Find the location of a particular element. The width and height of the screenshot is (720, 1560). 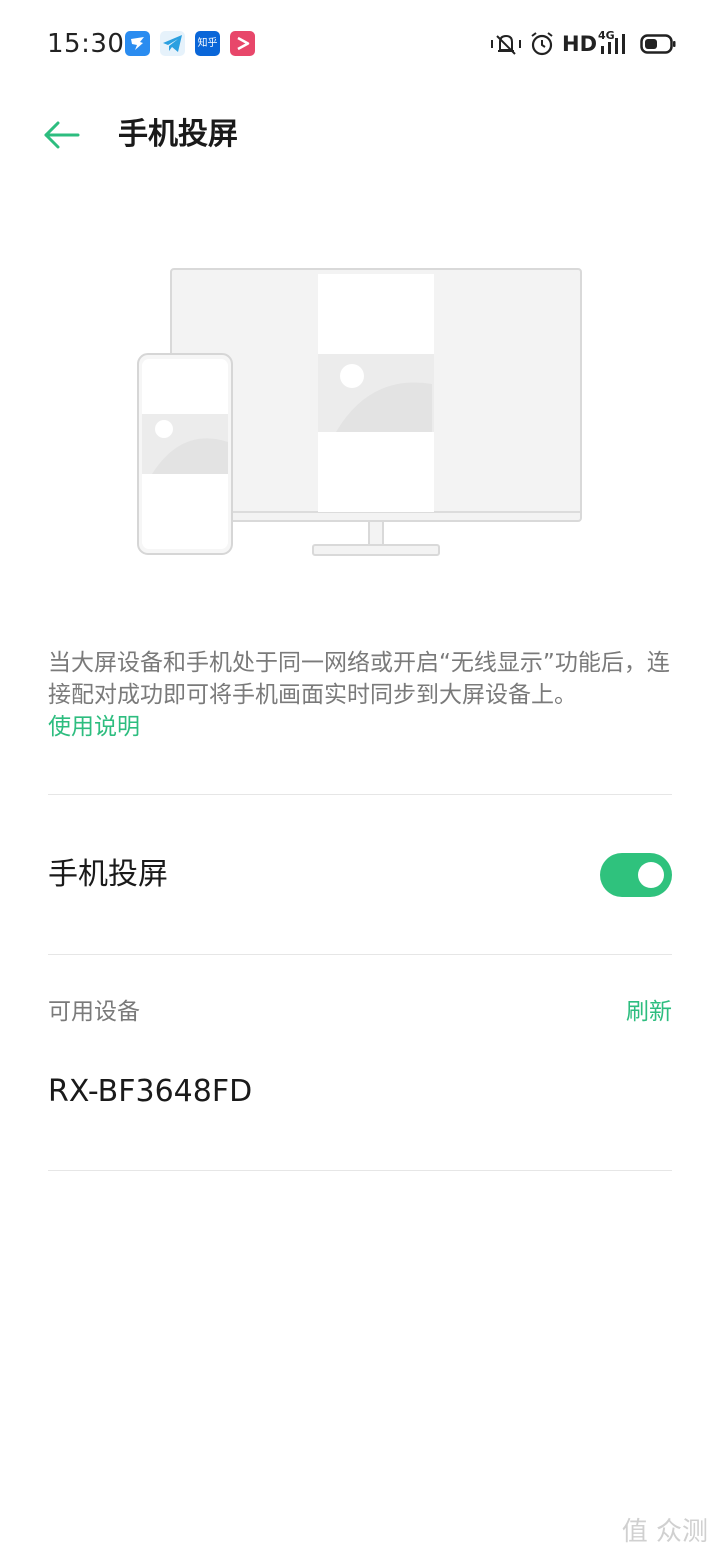

back-button is located at coordinates (62, 135).